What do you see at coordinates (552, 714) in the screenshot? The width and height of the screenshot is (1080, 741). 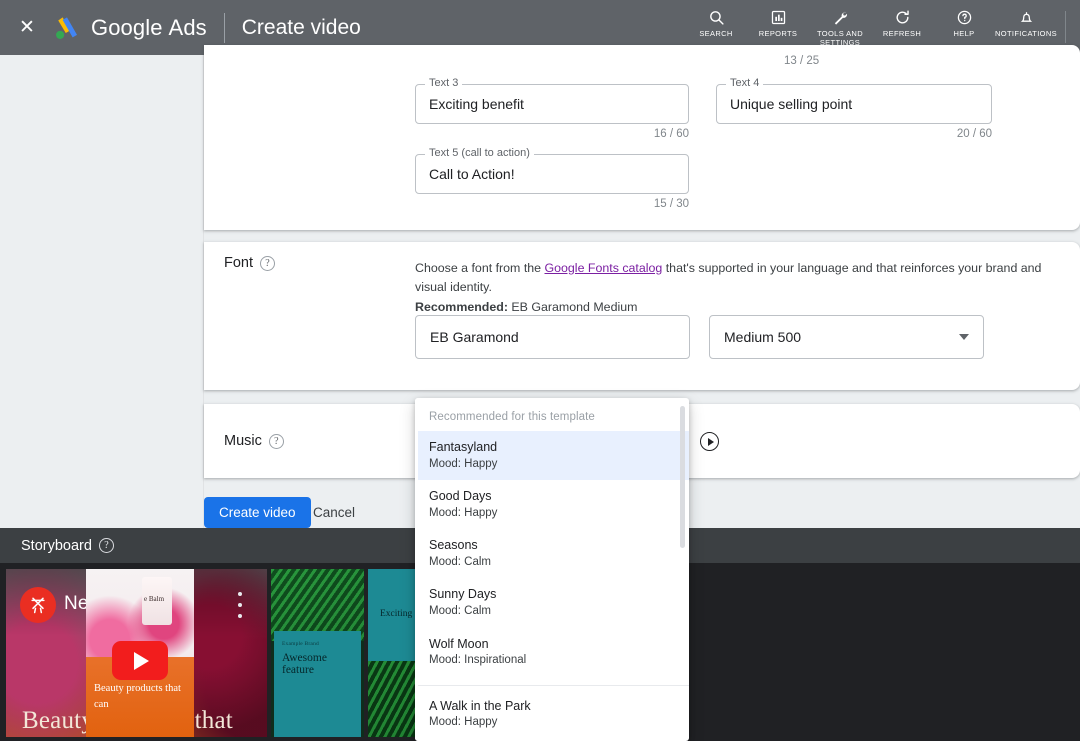 I see `dropdown-item-a-walk-in-the-park: A Walk in the Park Mood: Happy` at bounding box center [552, 714].